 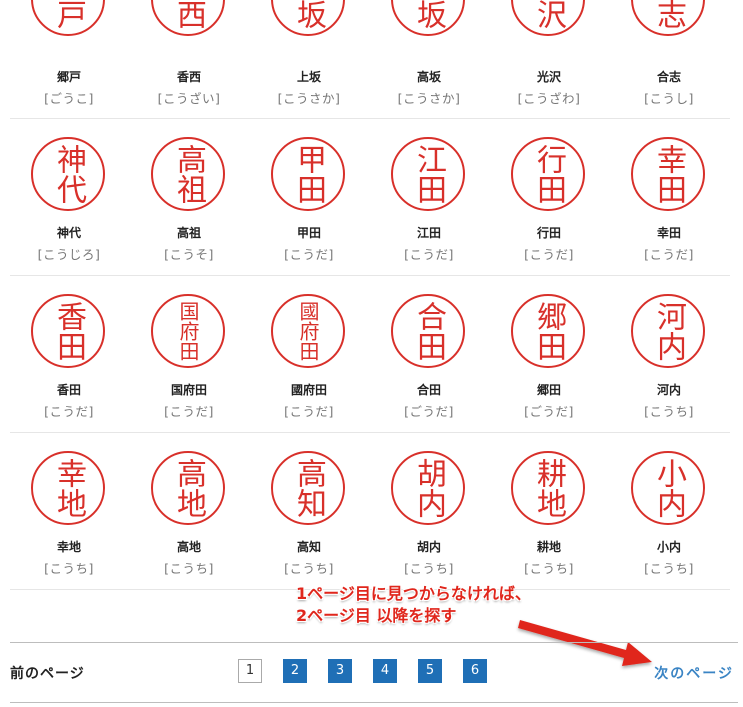 I want to click on seal-stamp-image: 幸地, so click(x=68, y=488).